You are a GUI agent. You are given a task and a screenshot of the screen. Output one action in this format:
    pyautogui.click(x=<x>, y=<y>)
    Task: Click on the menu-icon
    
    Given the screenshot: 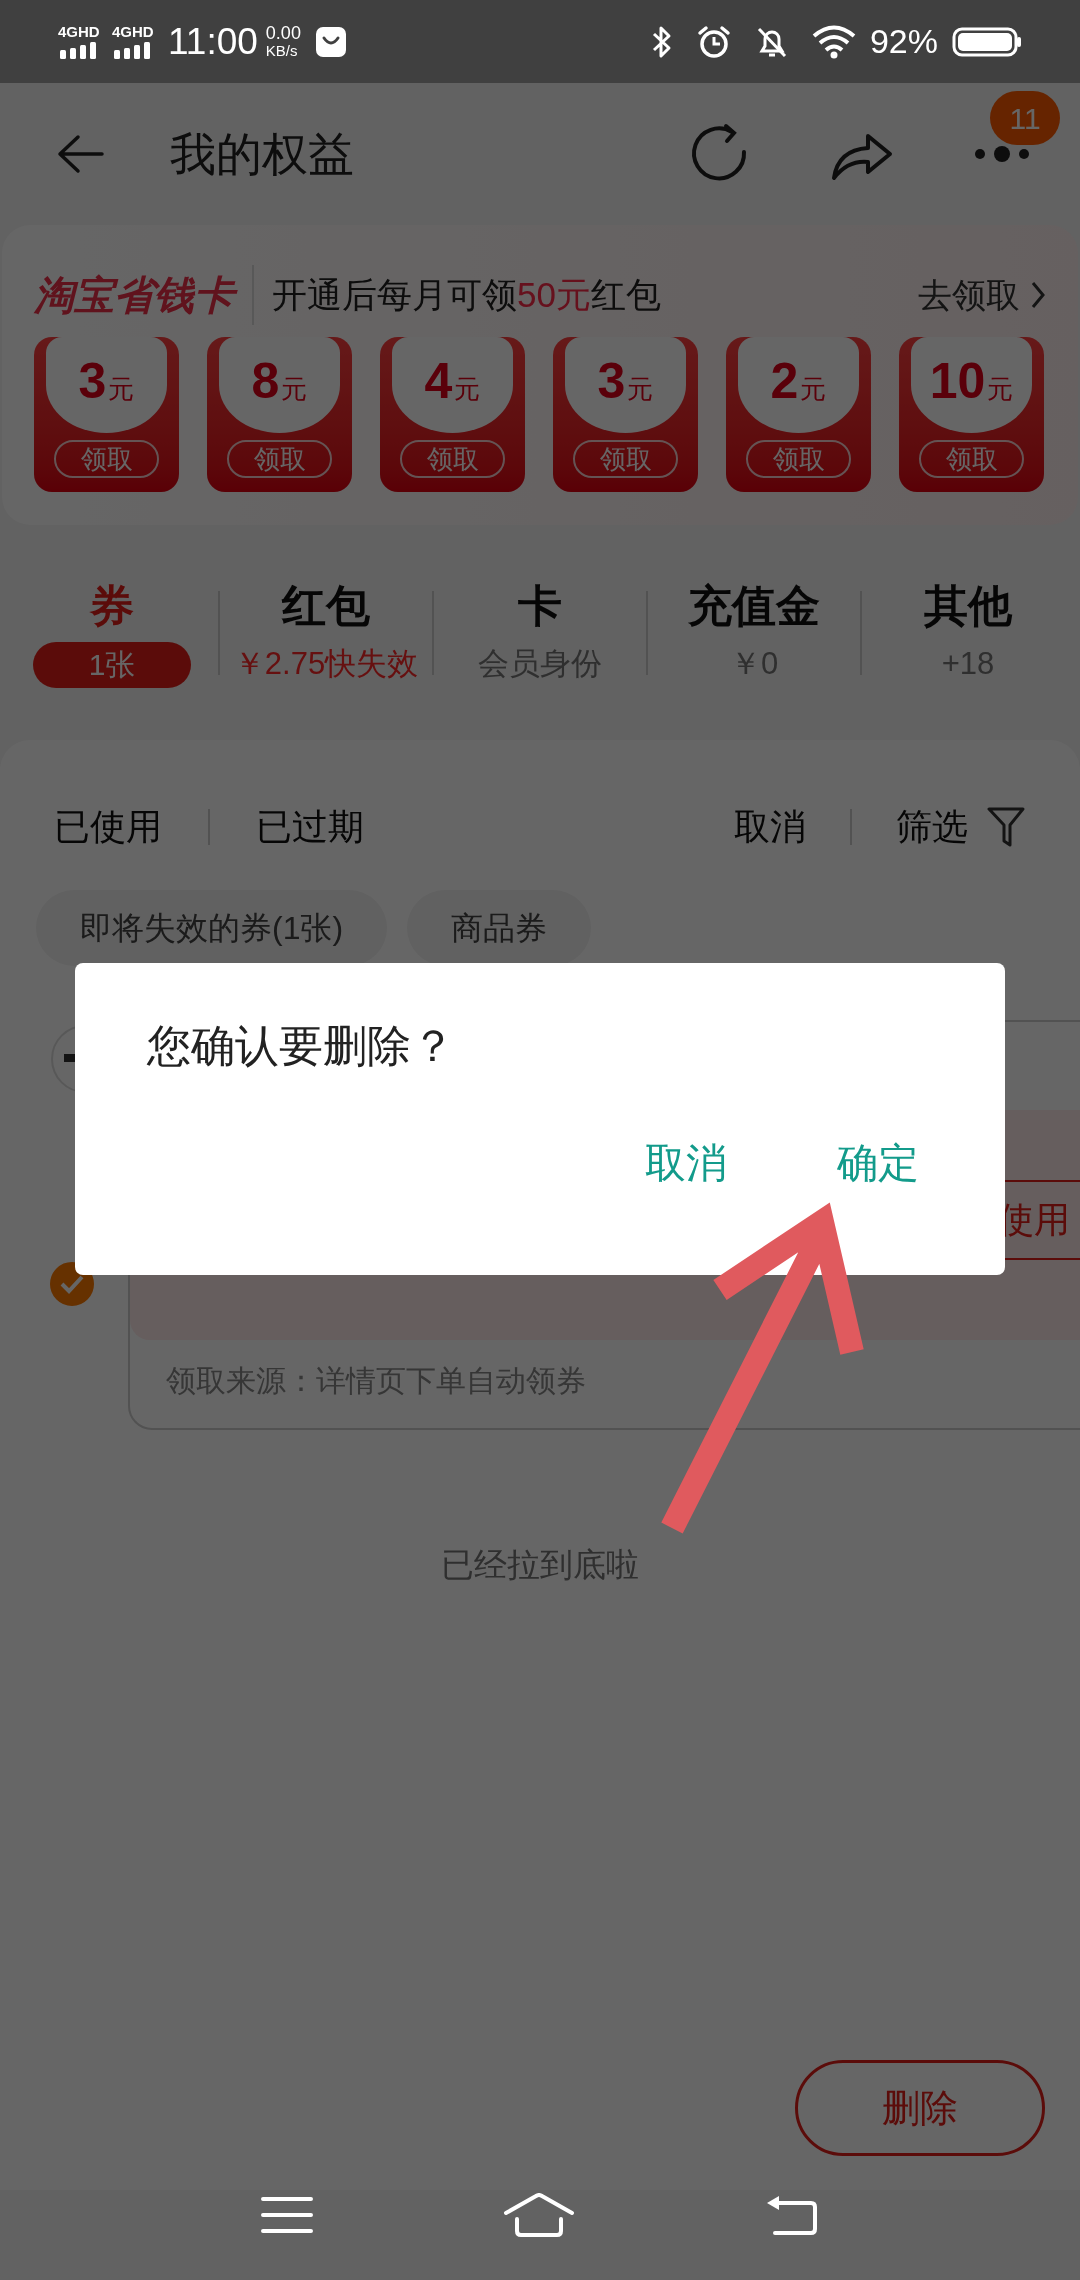 What is the action you would take?
    pyautogui.click(x=287, y=2215)
    